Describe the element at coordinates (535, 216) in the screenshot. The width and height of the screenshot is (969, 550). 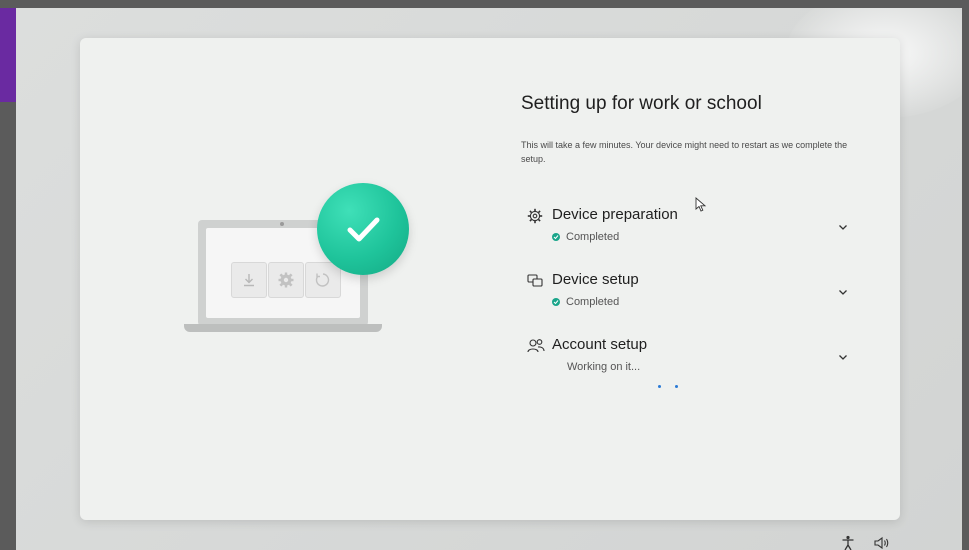
I see `gear-icon` at that location.